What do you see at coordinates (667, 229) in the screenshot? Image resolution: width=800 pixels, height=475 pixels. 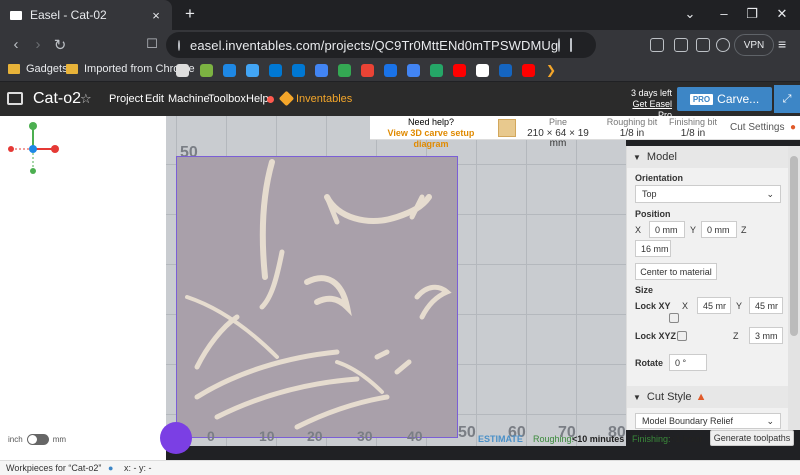 I see `pos-x-input: 0 mm` at bounding box center [667, 229].